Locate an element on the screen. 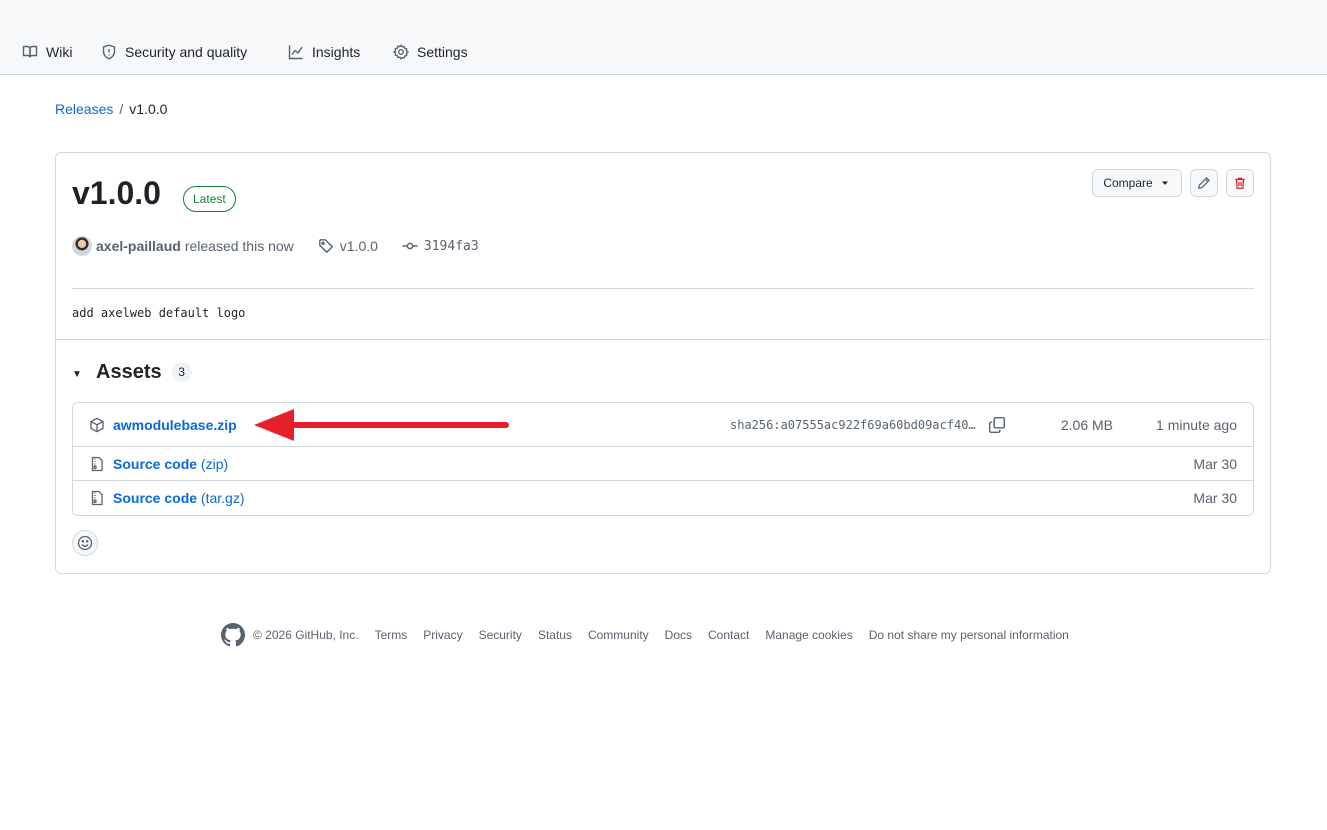 The width and height of the screenshot is (1327, 830). edit-release-button is located at coordinates (1204, 183).